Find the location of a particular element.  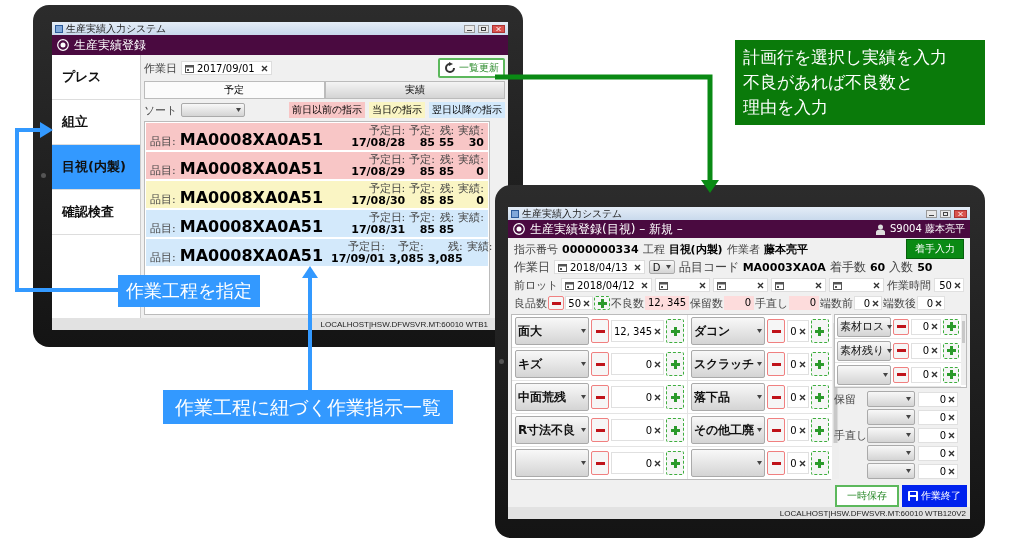

reason-dropdown: 素材ロス is located at coordinates (864, 326).